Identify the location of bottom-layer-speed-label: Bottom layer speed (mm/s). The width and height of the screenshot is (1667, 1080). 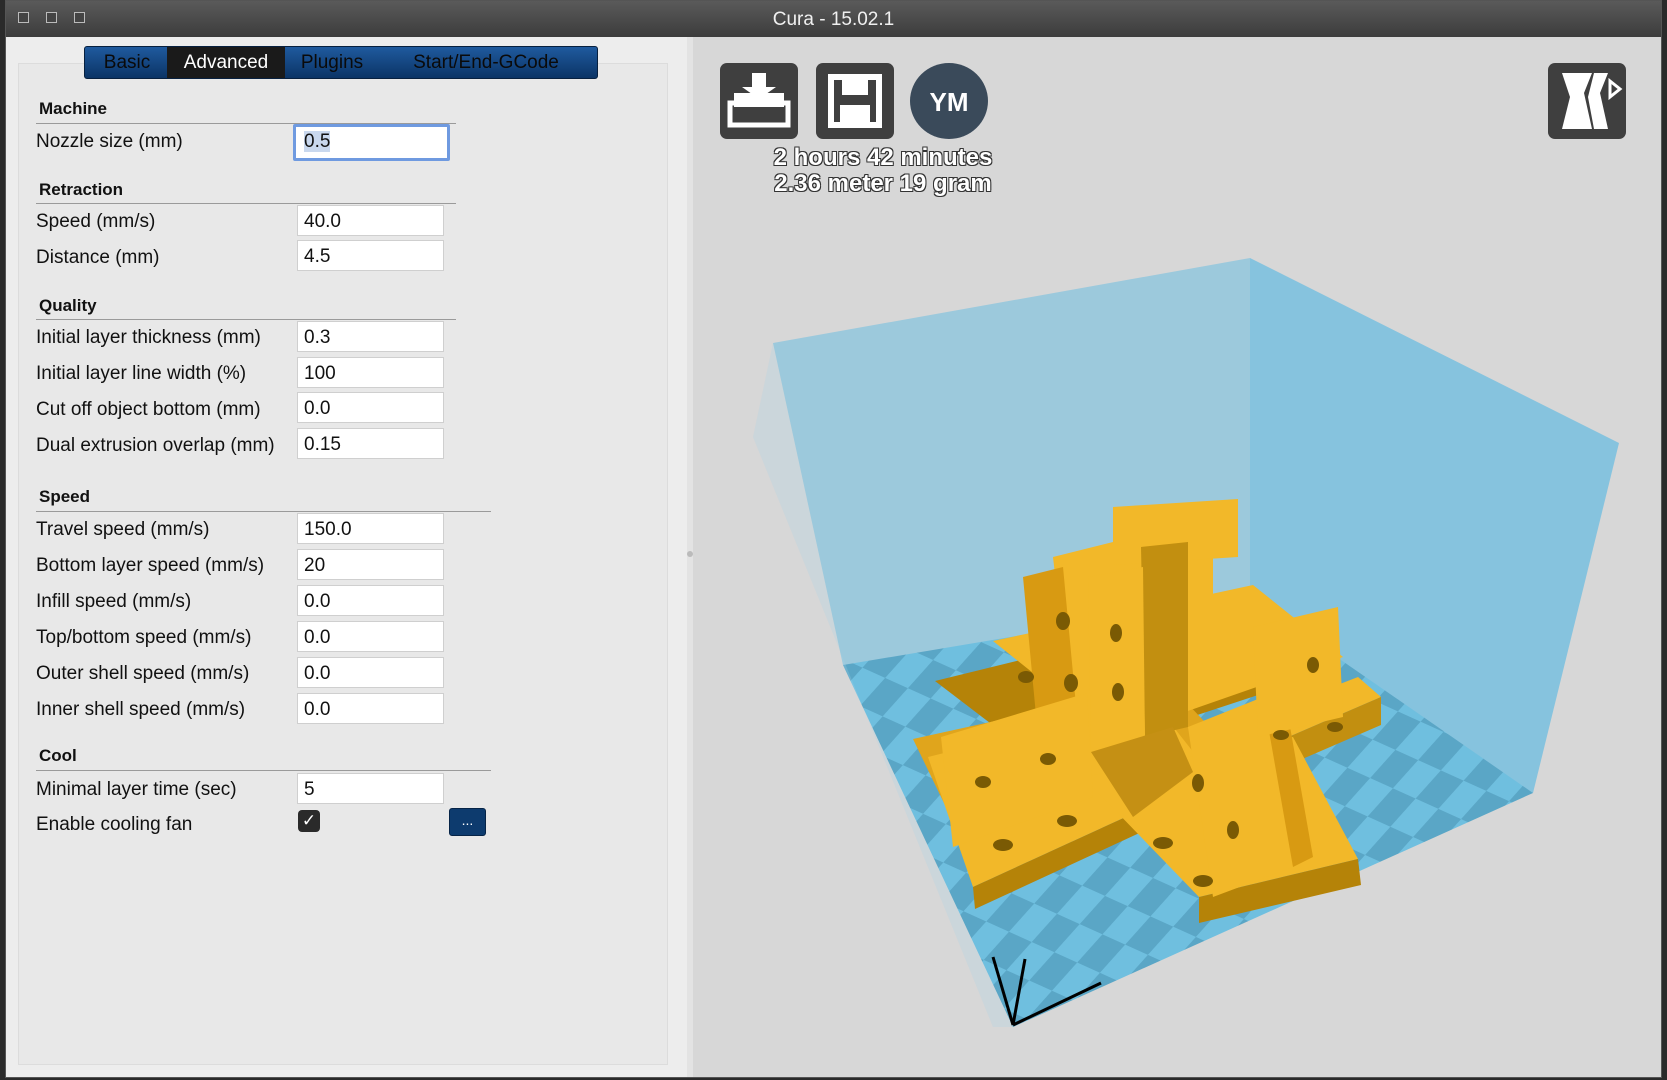
(150, 565).